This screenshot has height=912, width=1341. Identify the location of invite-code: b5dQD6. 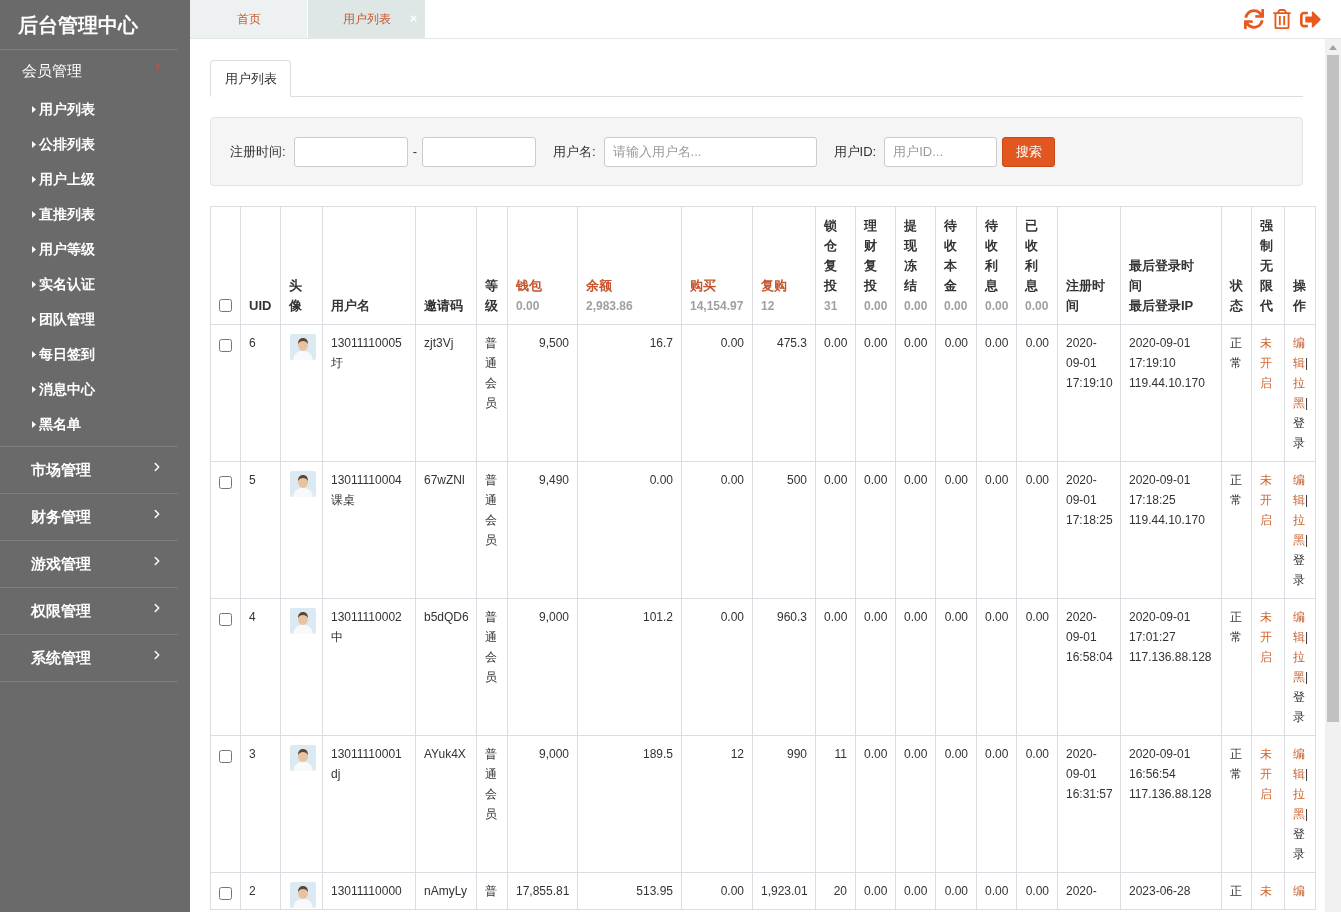
(446, 617).